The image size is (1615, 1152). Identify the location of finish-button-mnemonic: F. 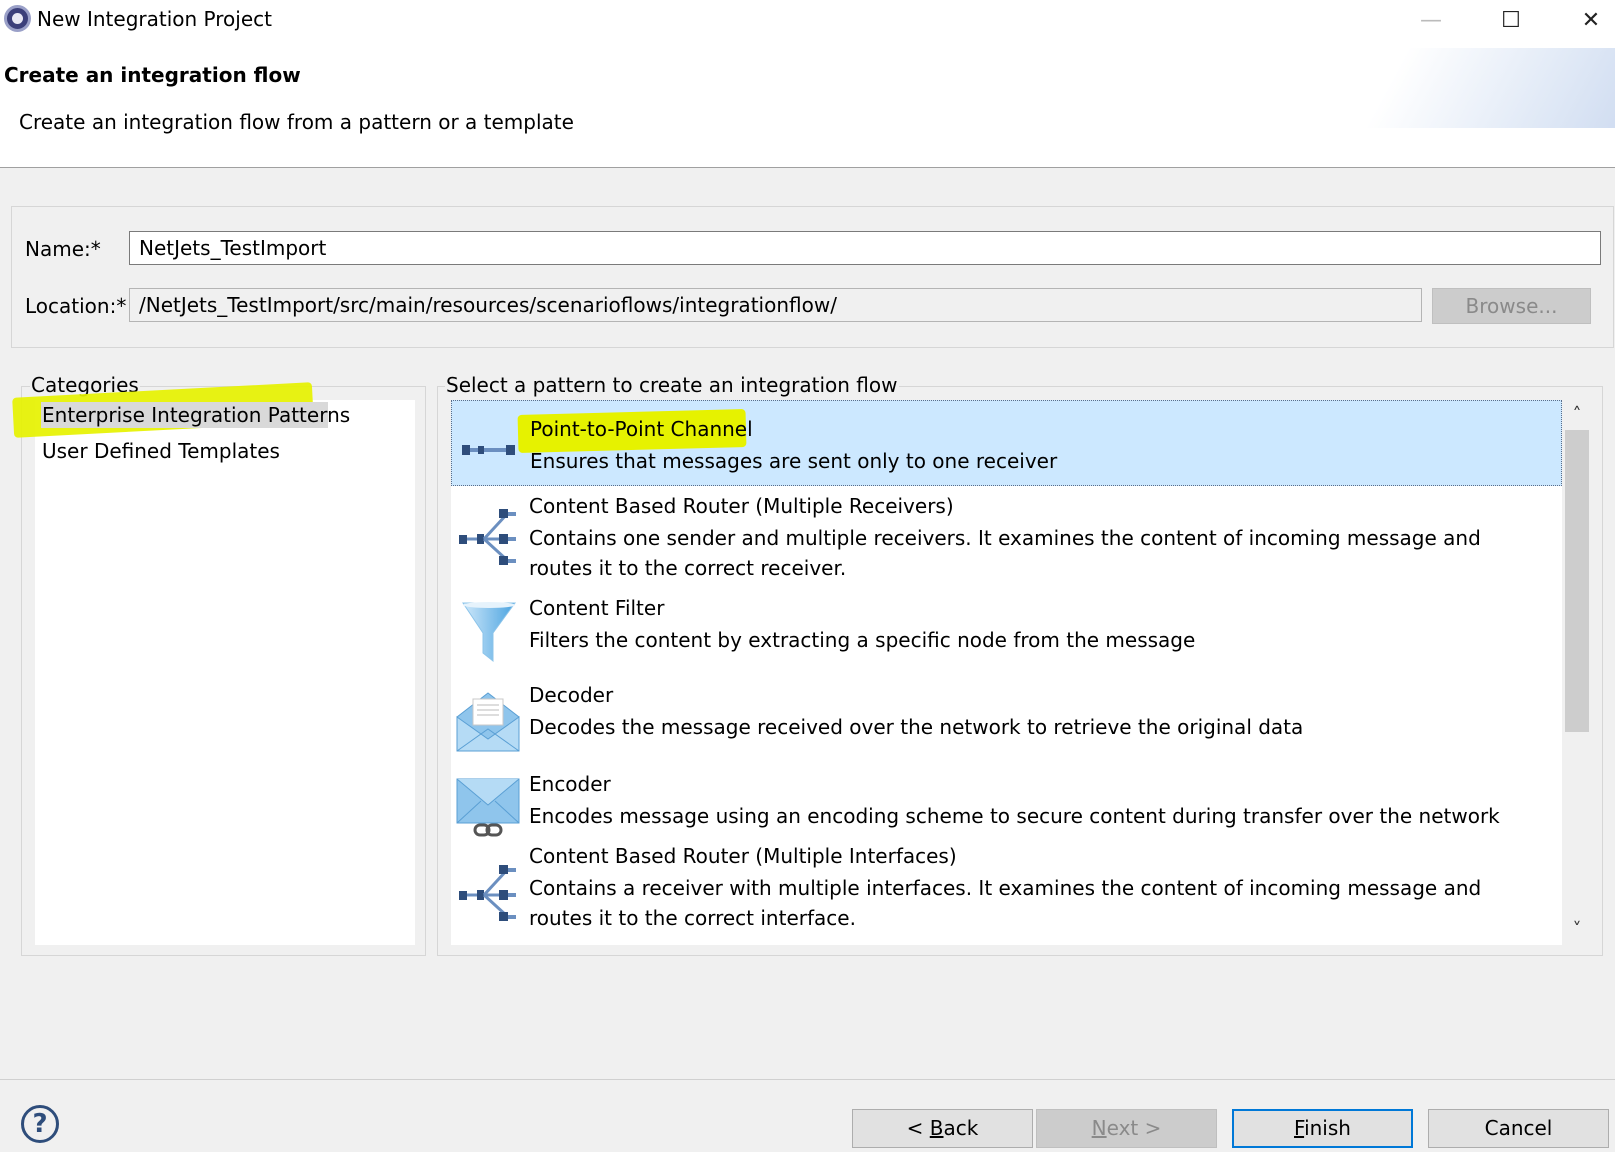
(1299, 1128).